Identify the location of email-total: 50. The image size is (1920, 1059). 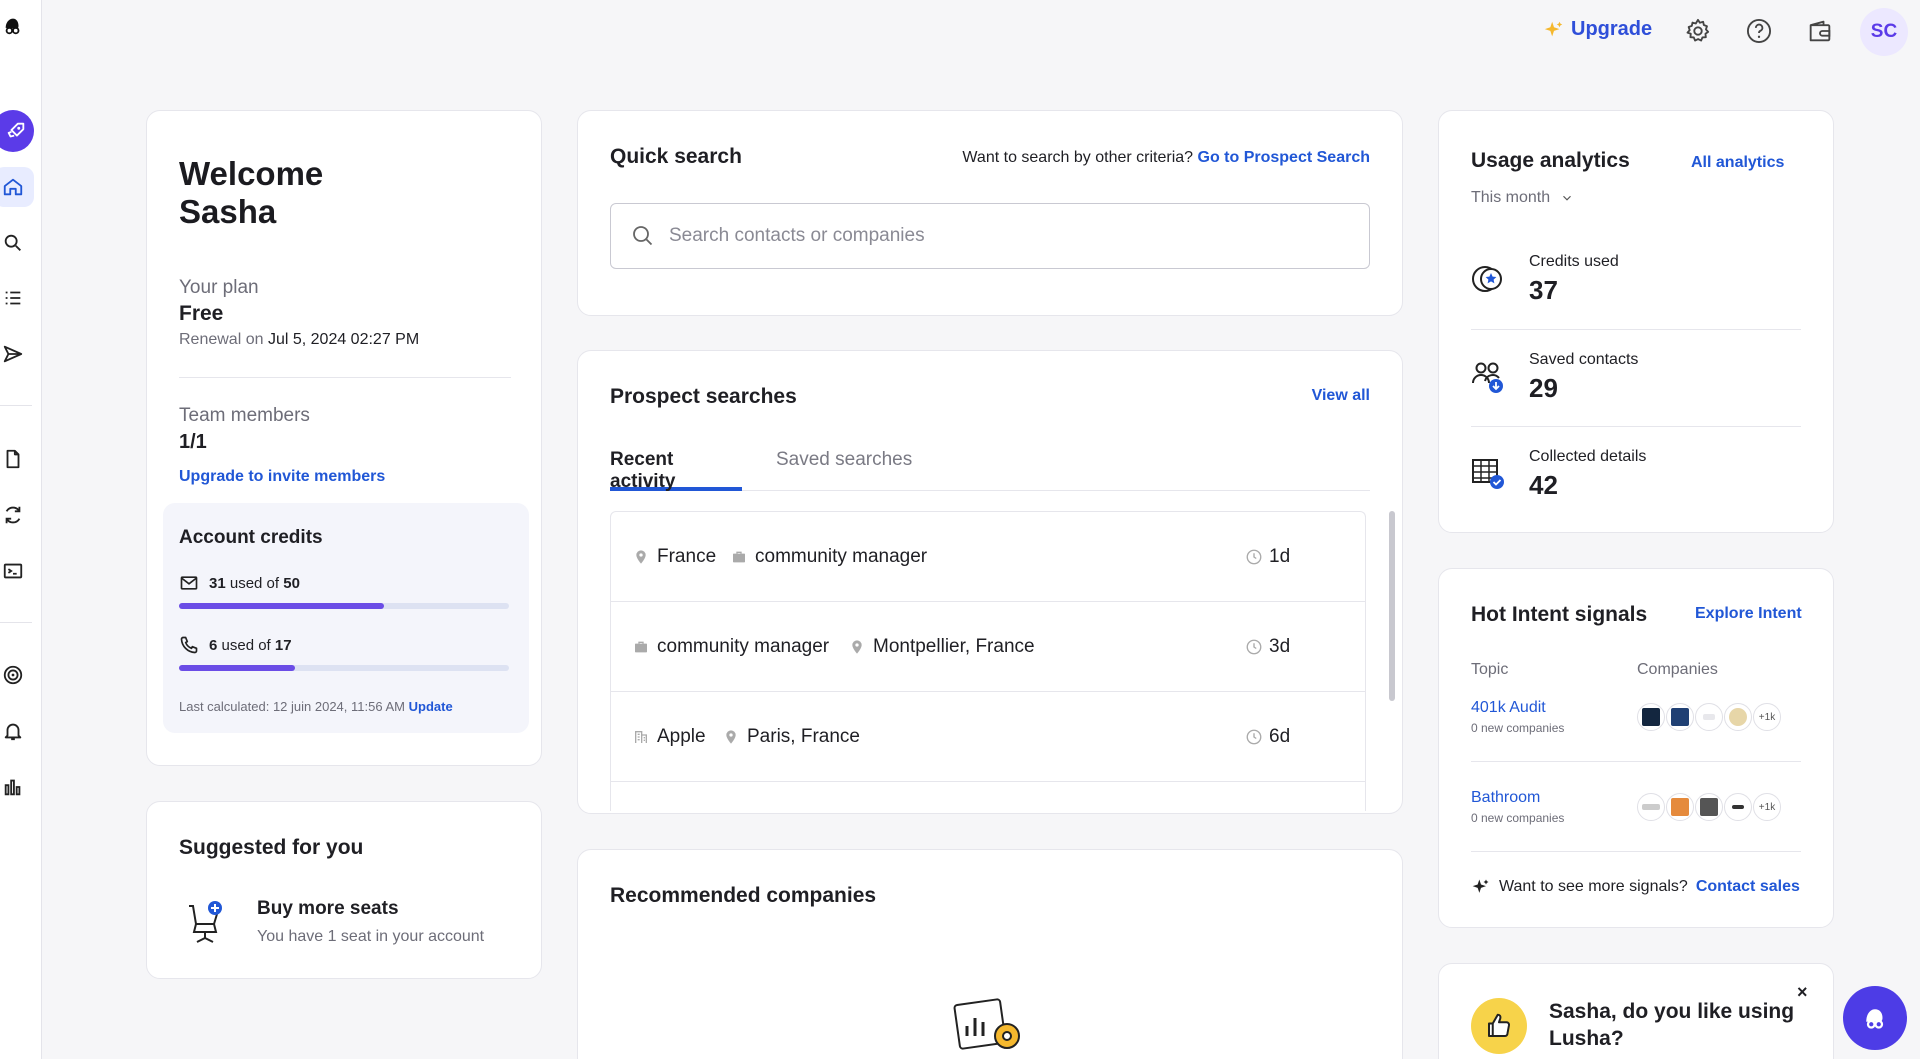
(291, 583).